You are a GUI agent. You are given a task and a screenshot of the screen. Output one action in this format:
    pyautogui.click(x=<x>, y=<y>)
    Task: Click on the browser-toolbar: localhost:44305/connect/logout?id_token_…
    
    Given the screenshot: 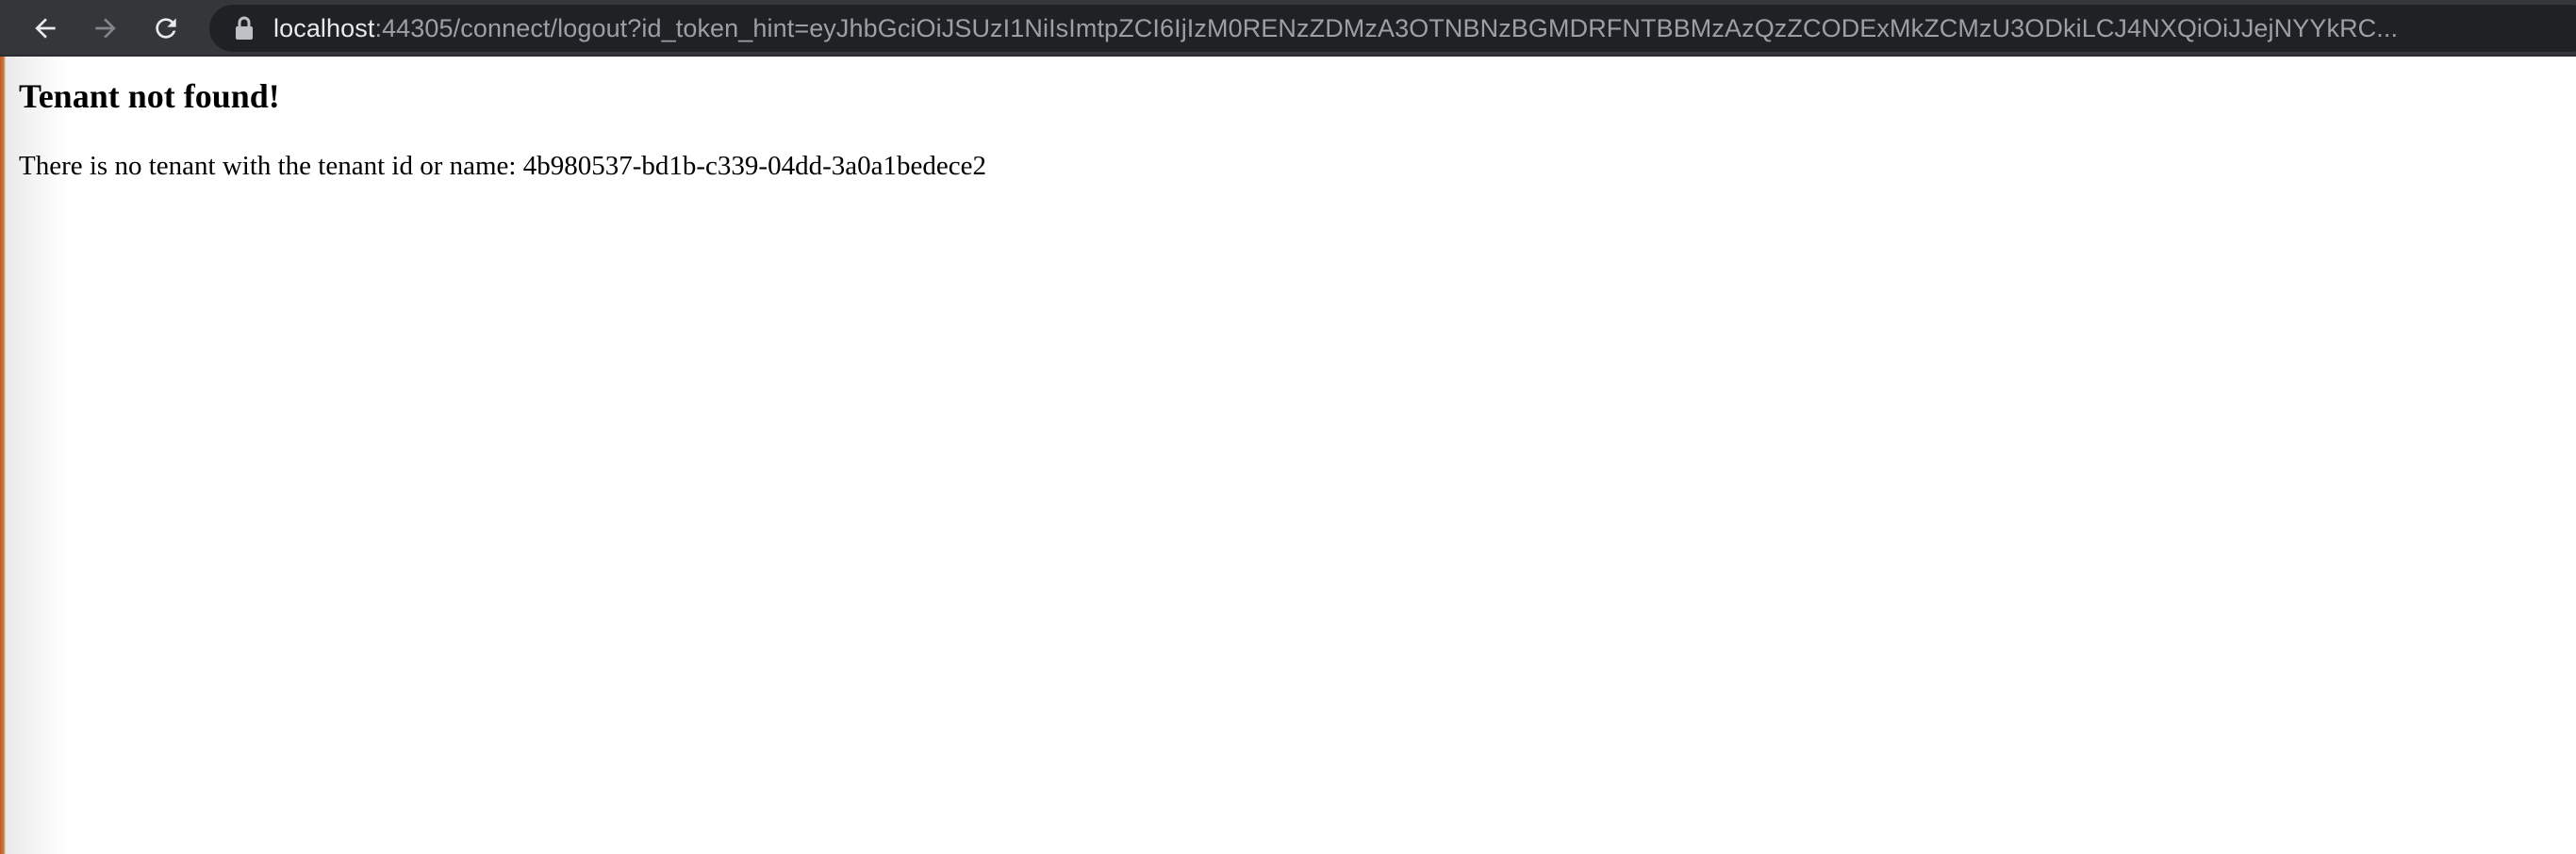 What is the action you would take?
    pyautogui.click(x=1288, y=29)
    